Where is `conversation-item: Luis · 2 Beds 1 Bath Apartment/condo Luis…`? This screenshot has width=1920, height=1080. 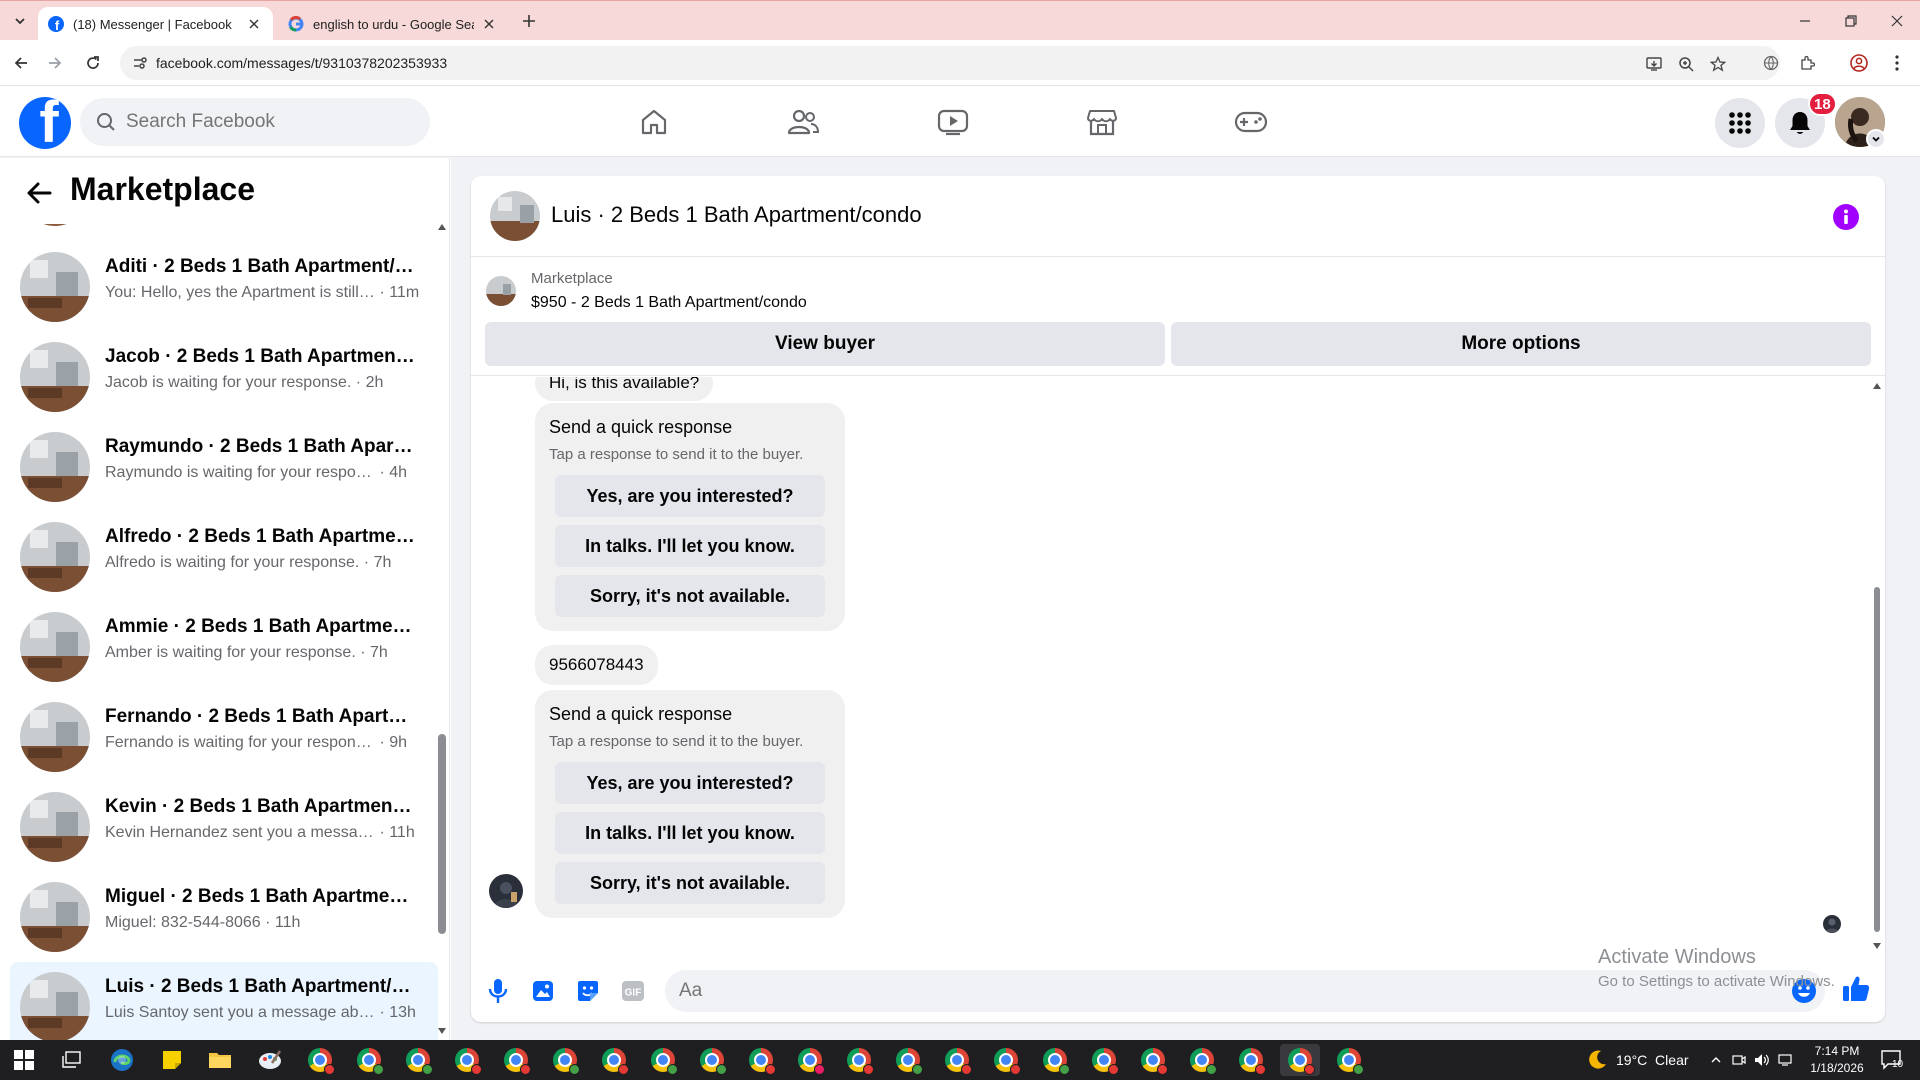 conversation-item: Luis · 2 Beds 1 Bath Apartment/condo Luis… is located at coordinates (224, 1001).